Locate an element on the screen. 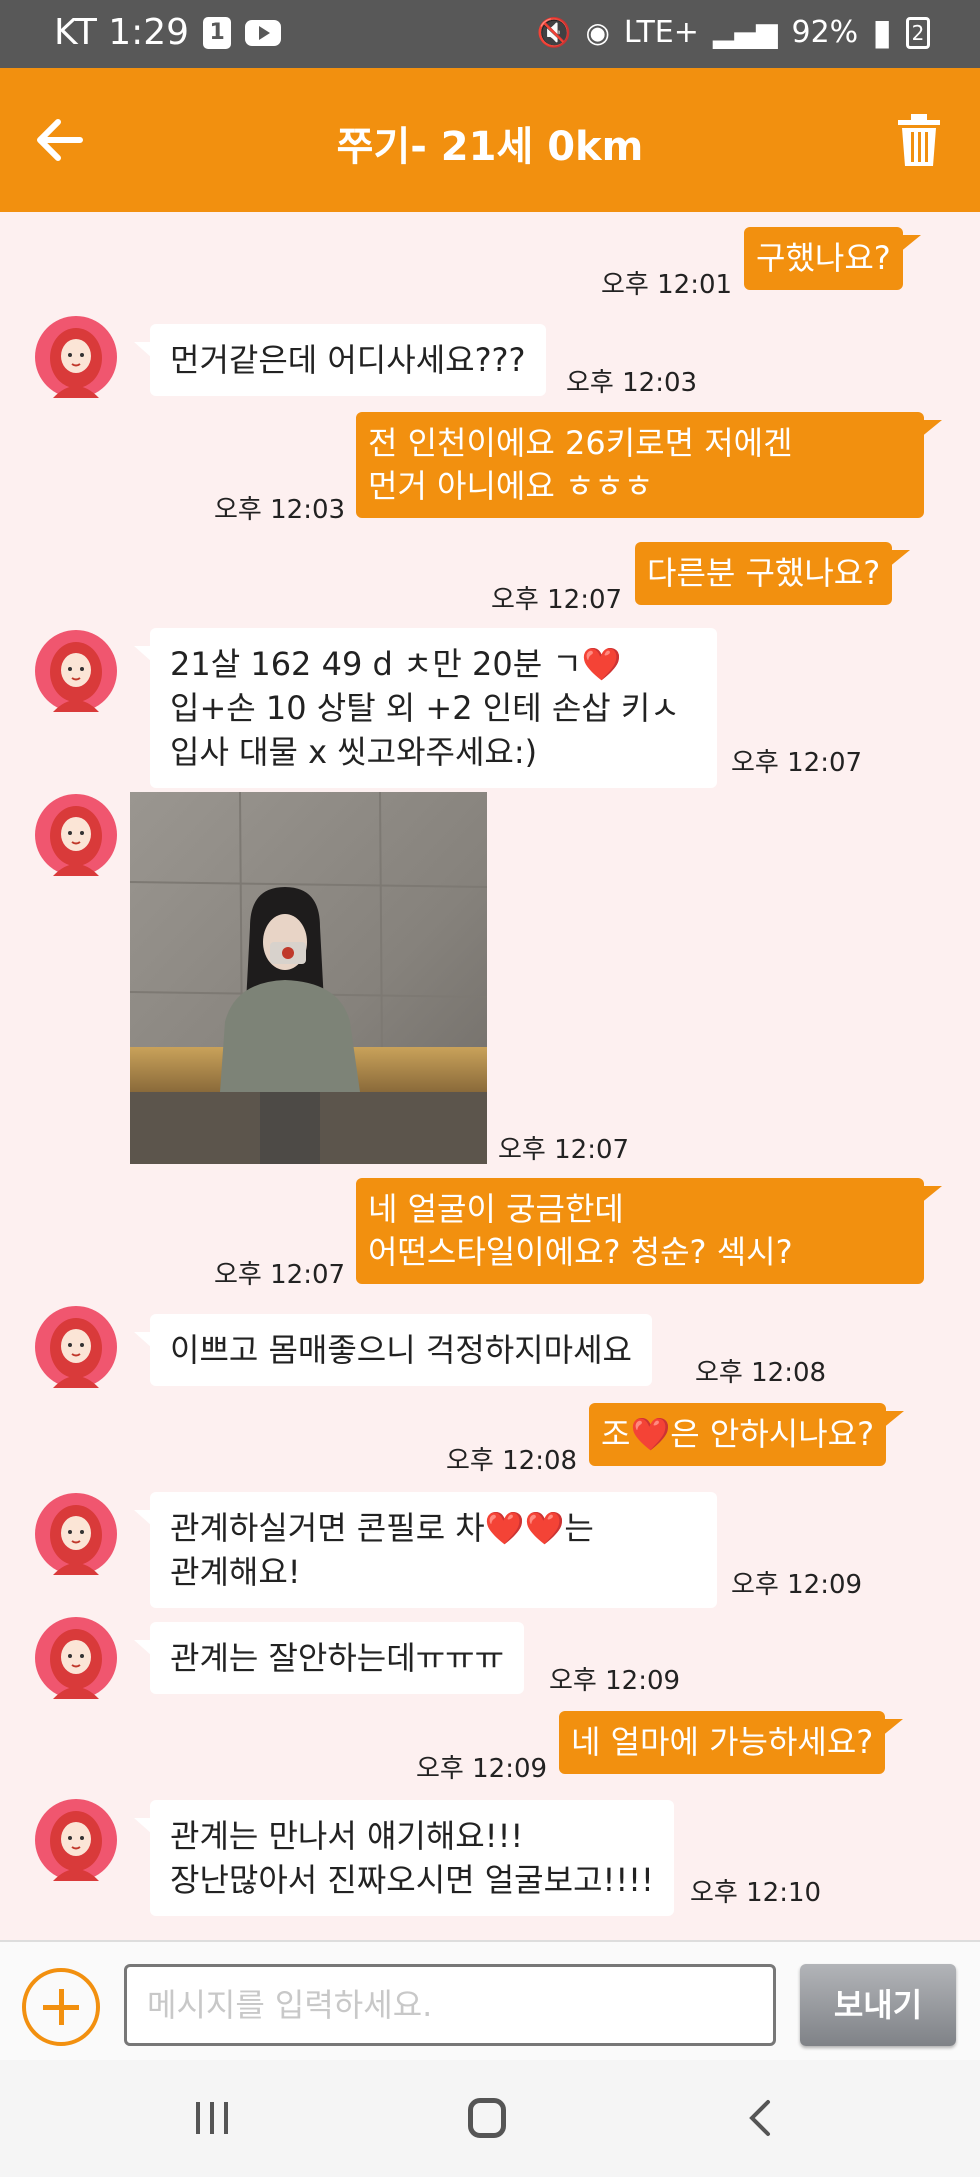 The width and height of the screenshot is (980, 2177). incoming-message: 먼거같은데 어디사세요??? is located at coordinates (340, 360).